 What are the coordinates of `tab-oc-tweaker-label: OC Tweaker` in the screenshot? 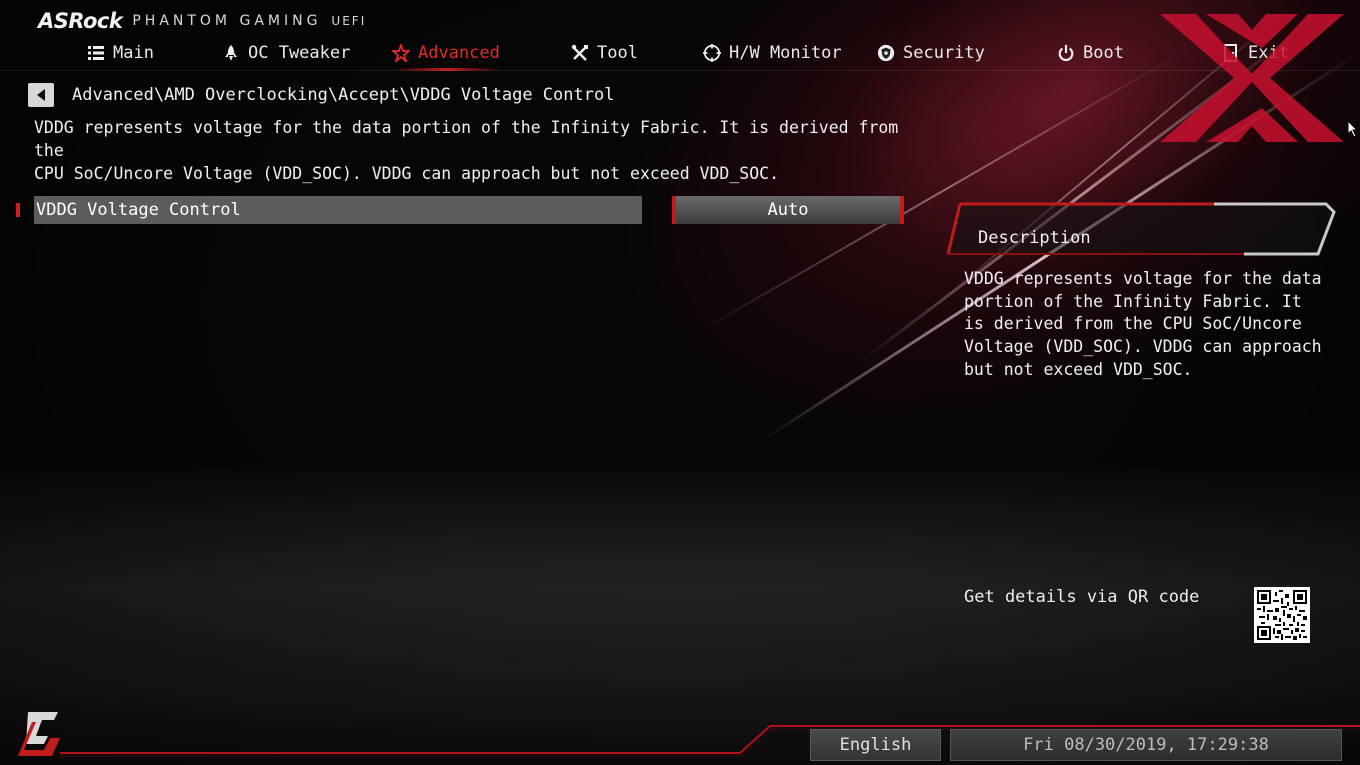 It's located at (299, 53).